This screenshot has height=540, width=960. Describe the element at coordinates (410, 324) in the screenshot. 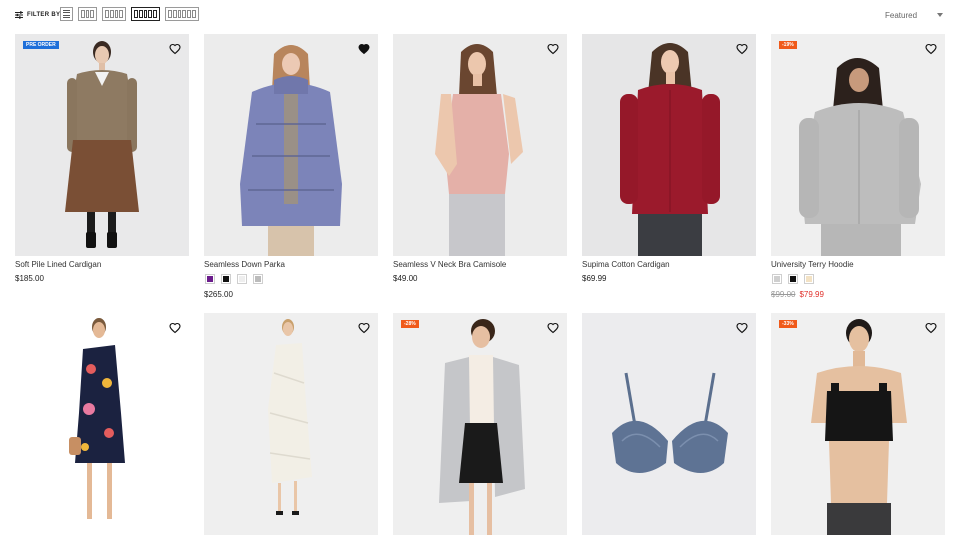

I see `product-badge: -28%` at that location.